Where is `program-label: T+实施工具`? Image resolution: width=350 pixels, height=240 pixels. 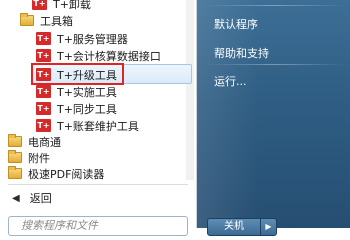
program-label: T+实施工具 is located at coordinates (87, 92).